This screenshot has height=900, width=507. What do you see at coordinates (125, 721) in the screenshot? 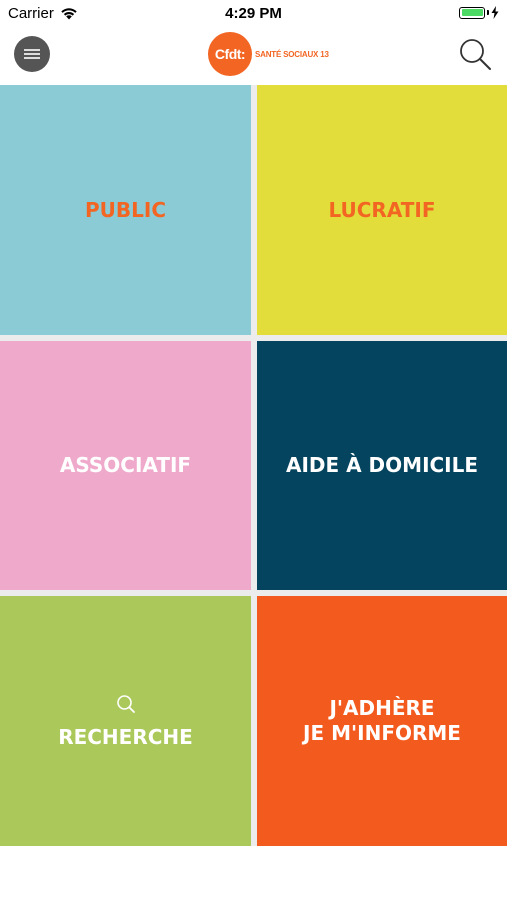
I see `tile-recherche: RECHERCHE` at bounding box center [125, 721].